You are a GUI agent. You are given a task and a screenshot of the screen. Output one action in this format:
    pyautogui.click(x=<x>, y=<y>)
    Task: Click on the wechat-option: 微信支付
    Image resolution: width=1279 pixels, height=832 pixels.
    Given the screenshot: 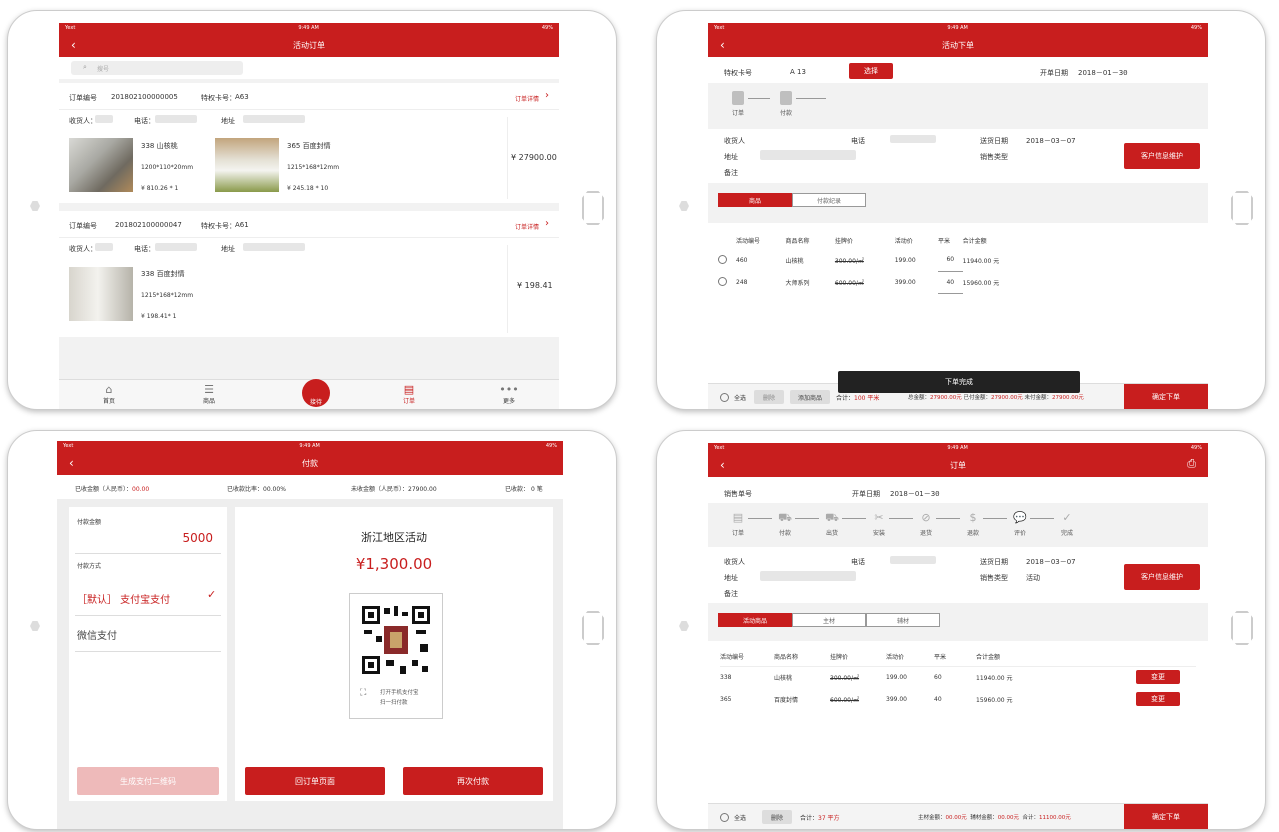 What is the action you would take?
    pyautogui.click(x=97, y=634)
    